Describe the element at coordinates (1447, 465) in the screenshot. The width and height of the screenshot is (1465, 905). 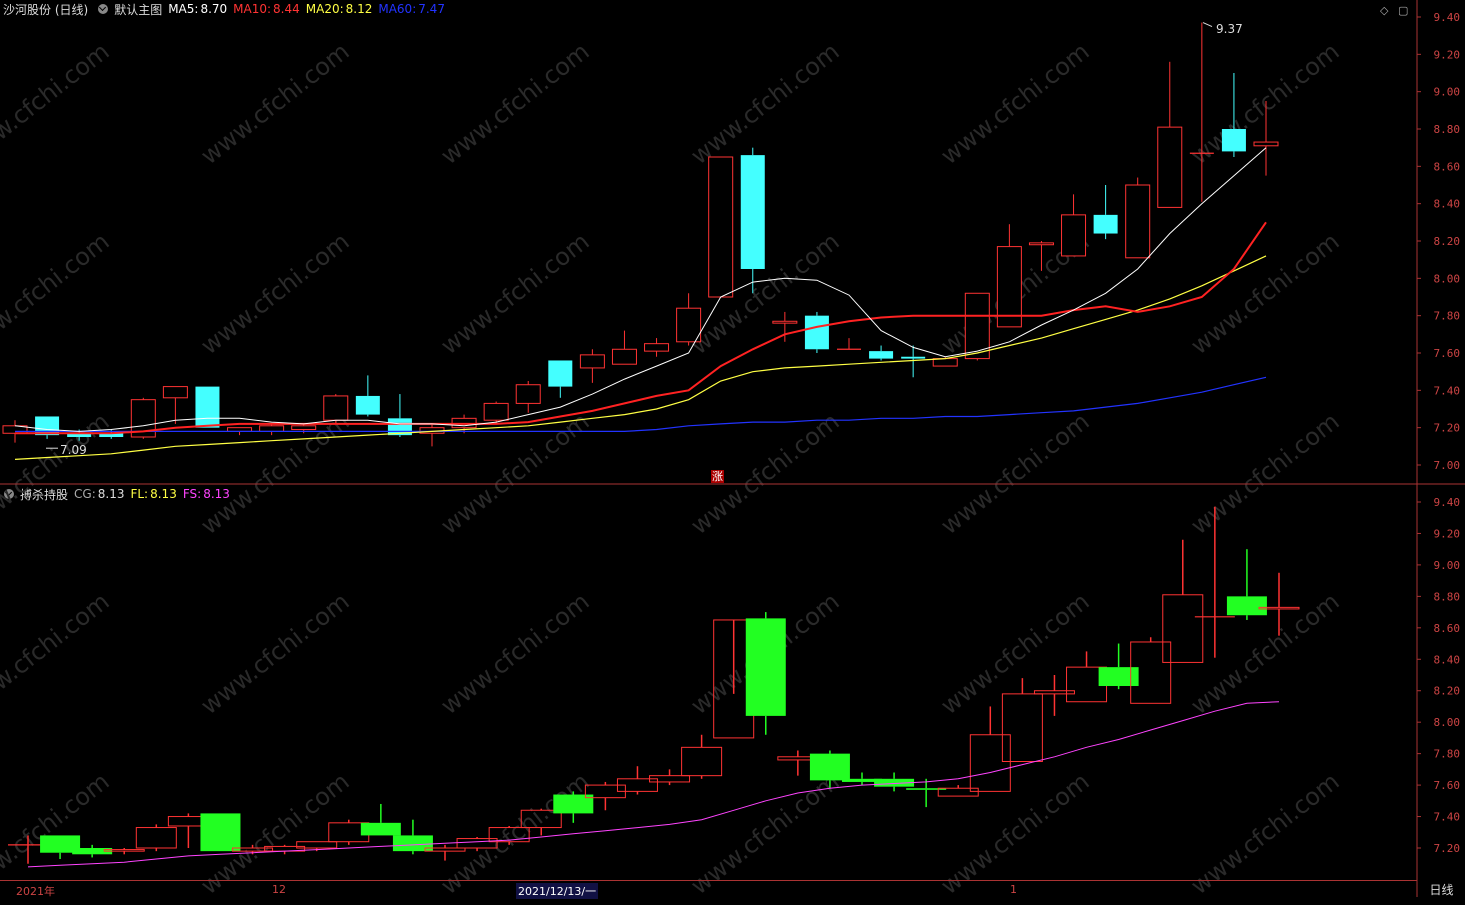
I see `main-y-tick-label: 7.00` at that location.